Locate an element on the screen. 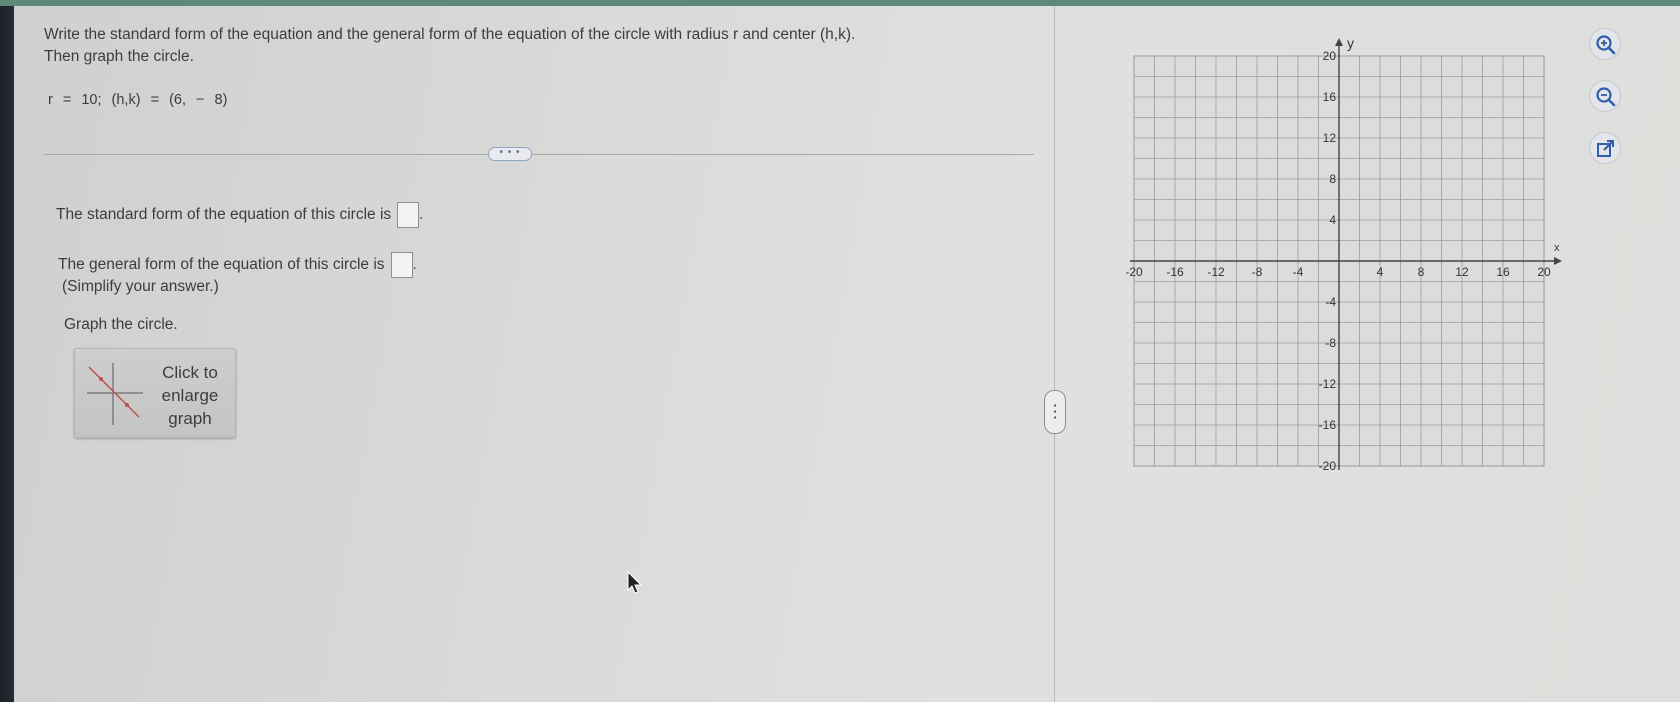 This screenshot has width=1680, height=702. y-tick-label: 20 is located at coordinates (1330, 56).